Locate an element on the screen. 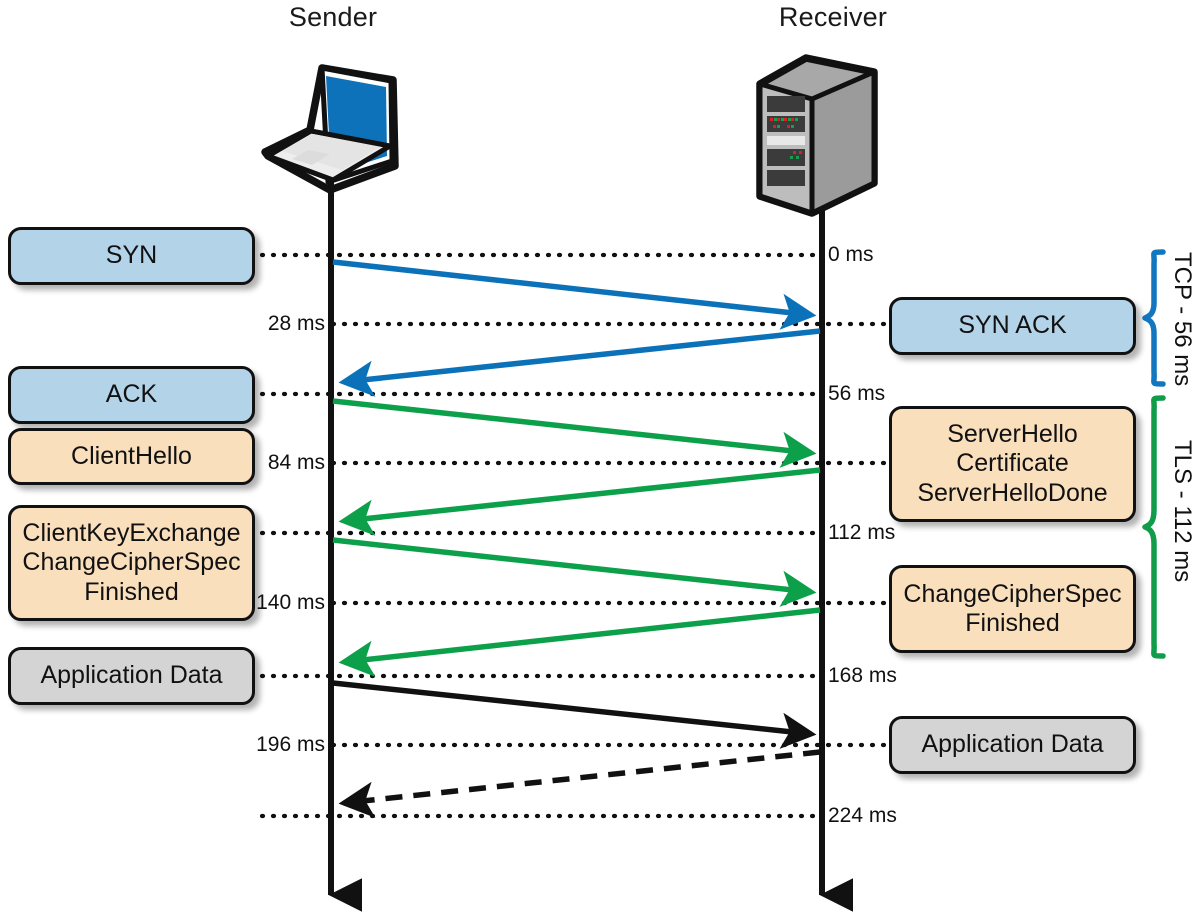  arrow-client-hello is located at coordinates (574, 433).